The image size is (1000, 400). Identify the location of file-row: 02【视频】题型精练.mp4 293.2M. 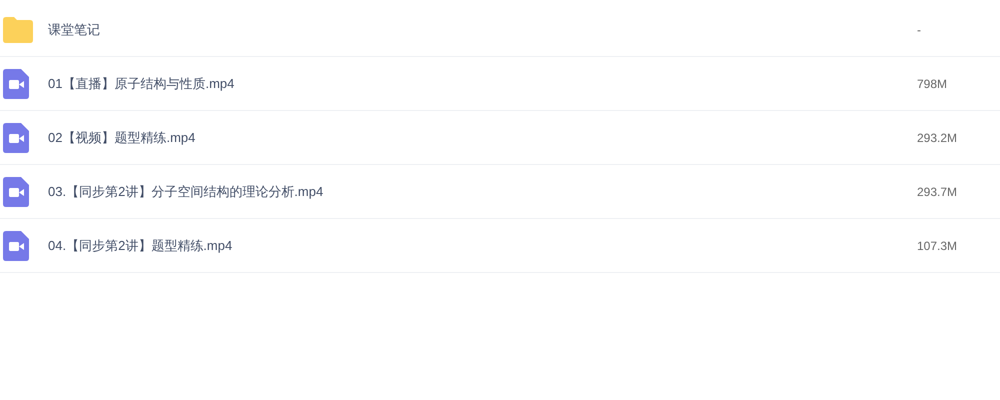
(500, 138).